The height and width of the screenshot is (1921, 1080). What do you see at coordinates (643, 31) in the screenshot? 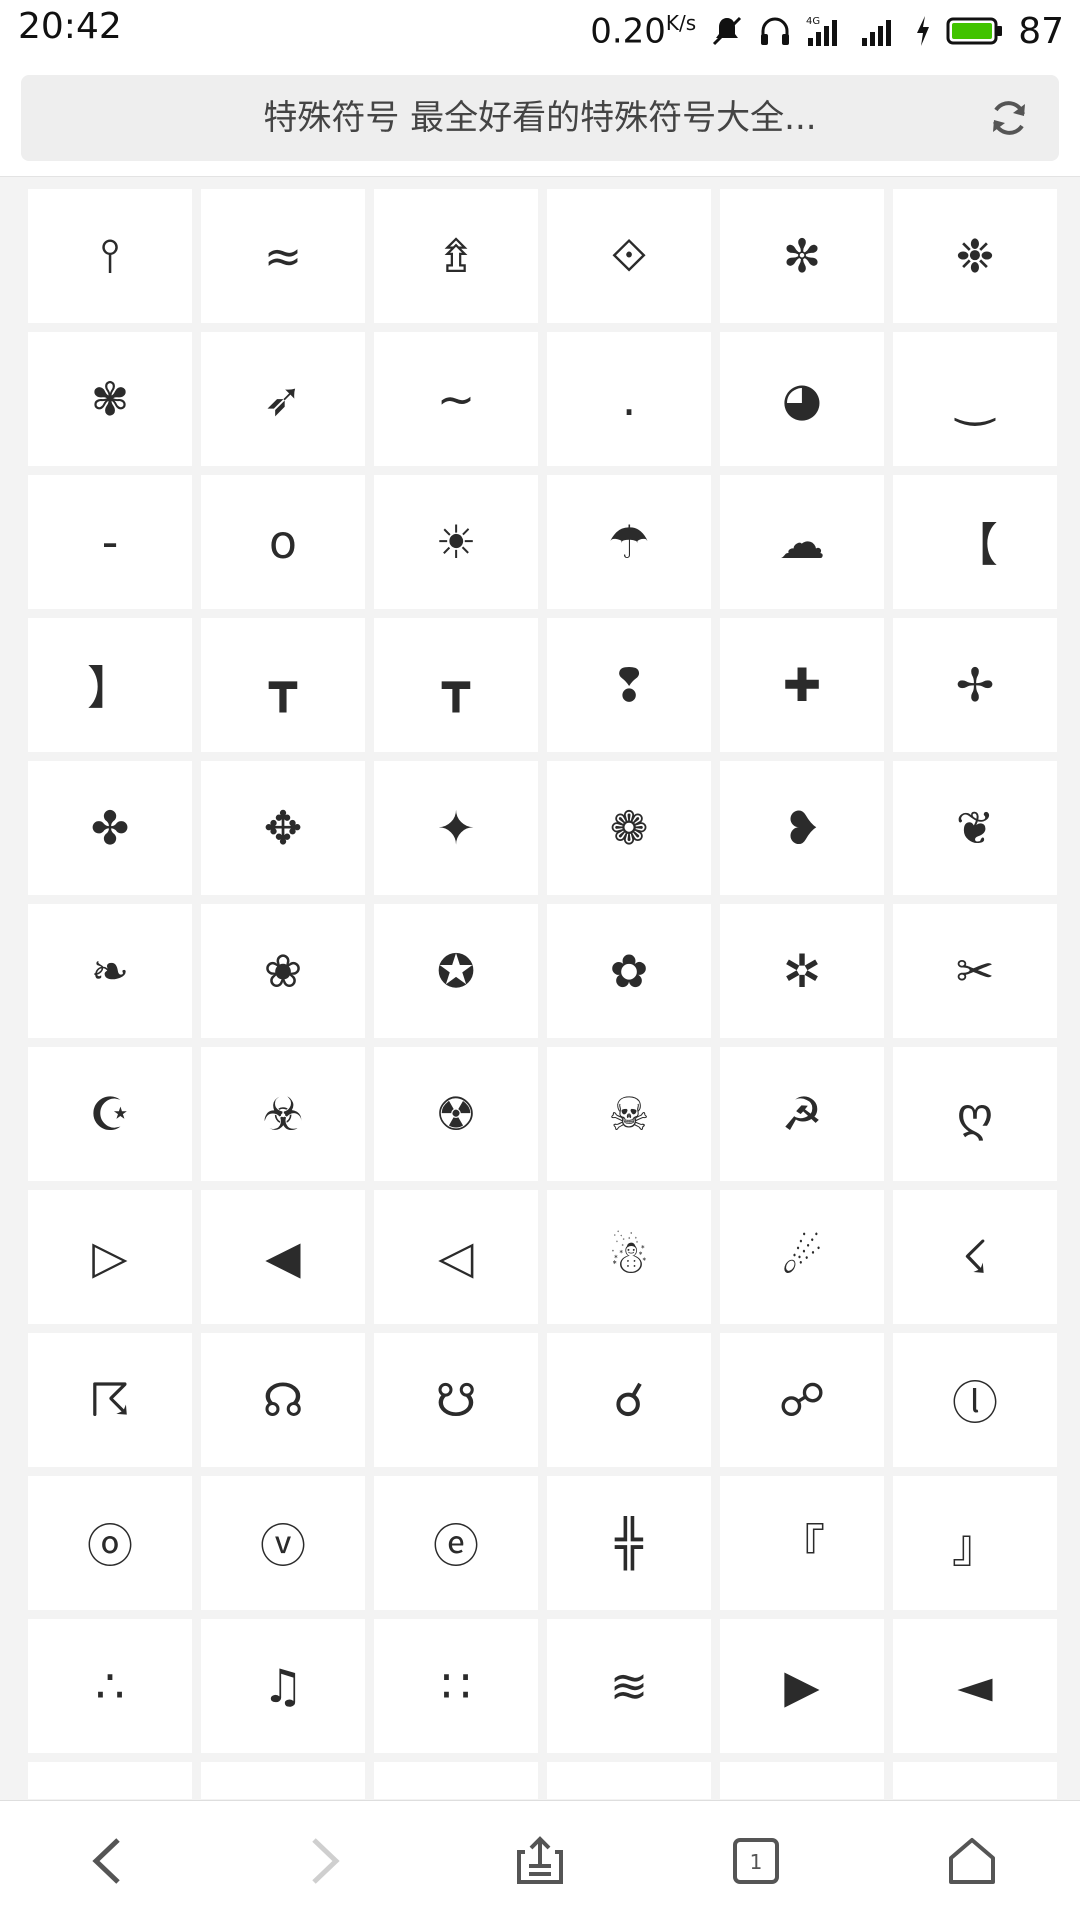
I see `network-speed: 0.20K/s` at bounding box center [643, 31].